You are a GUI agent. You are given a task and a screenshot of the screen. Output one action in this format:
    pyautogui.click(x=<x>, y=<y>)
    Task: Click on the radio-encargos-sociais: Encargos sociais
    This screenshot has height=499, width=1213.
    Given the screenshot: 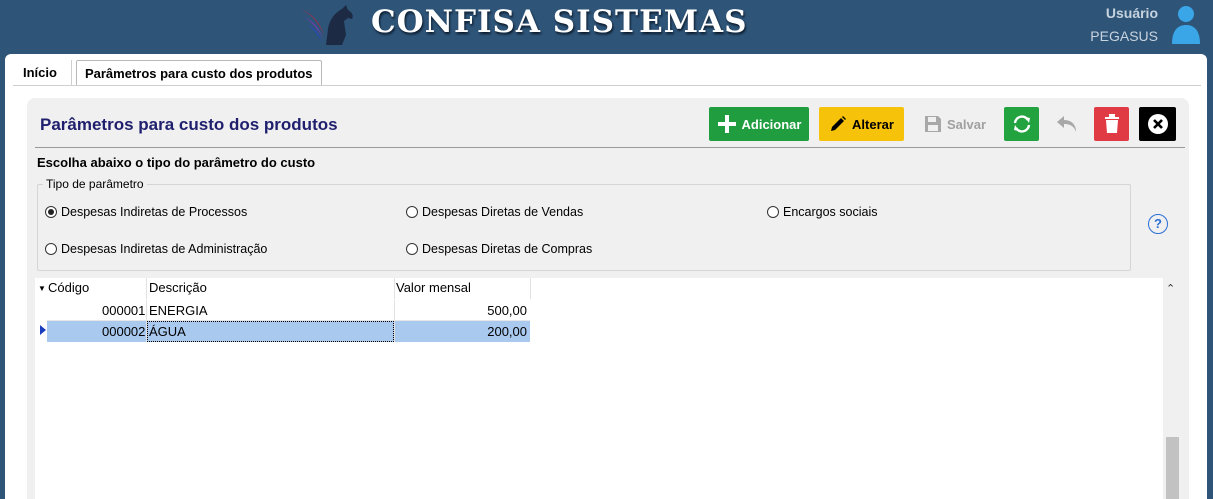 What is the action you would take?
    pyautogui.click(x=822, y=212)
    